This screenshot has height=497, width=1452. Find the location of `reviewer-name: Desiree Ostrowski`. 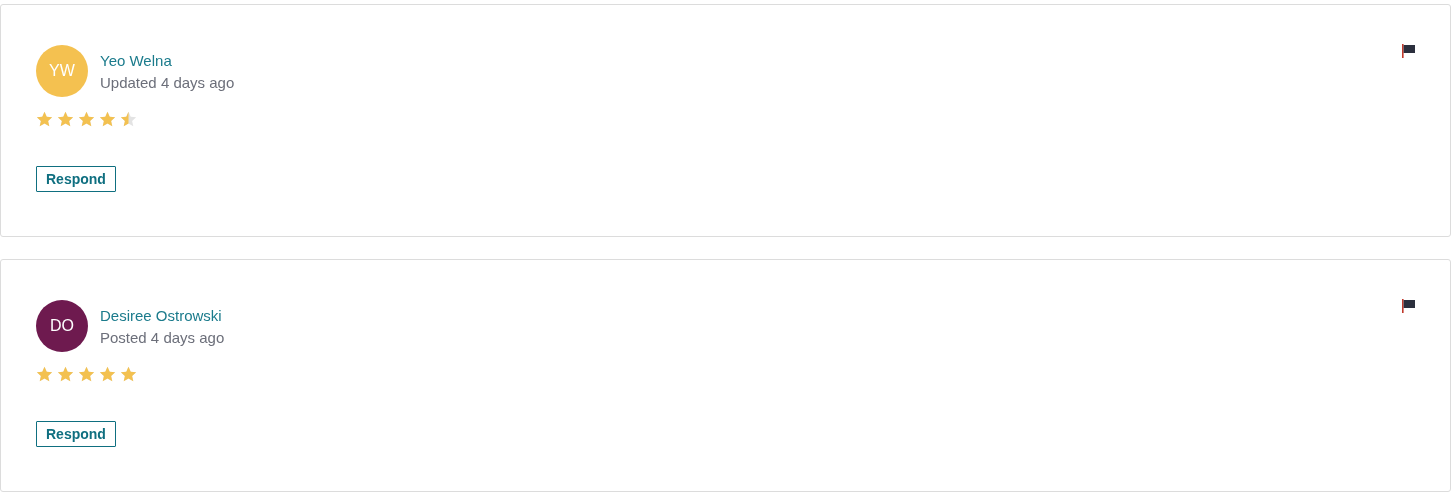

reviewer-name: Desiree Ostrowski is located at coordinates (162, 315).